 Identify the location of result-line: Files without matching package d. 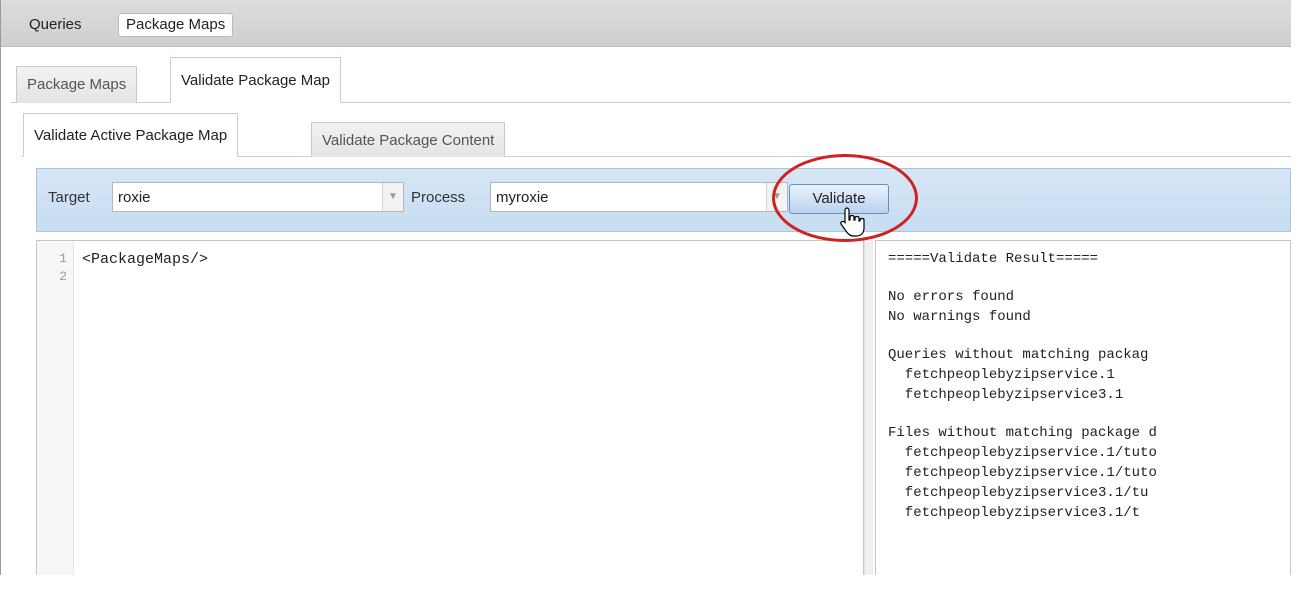
(1022, 433).